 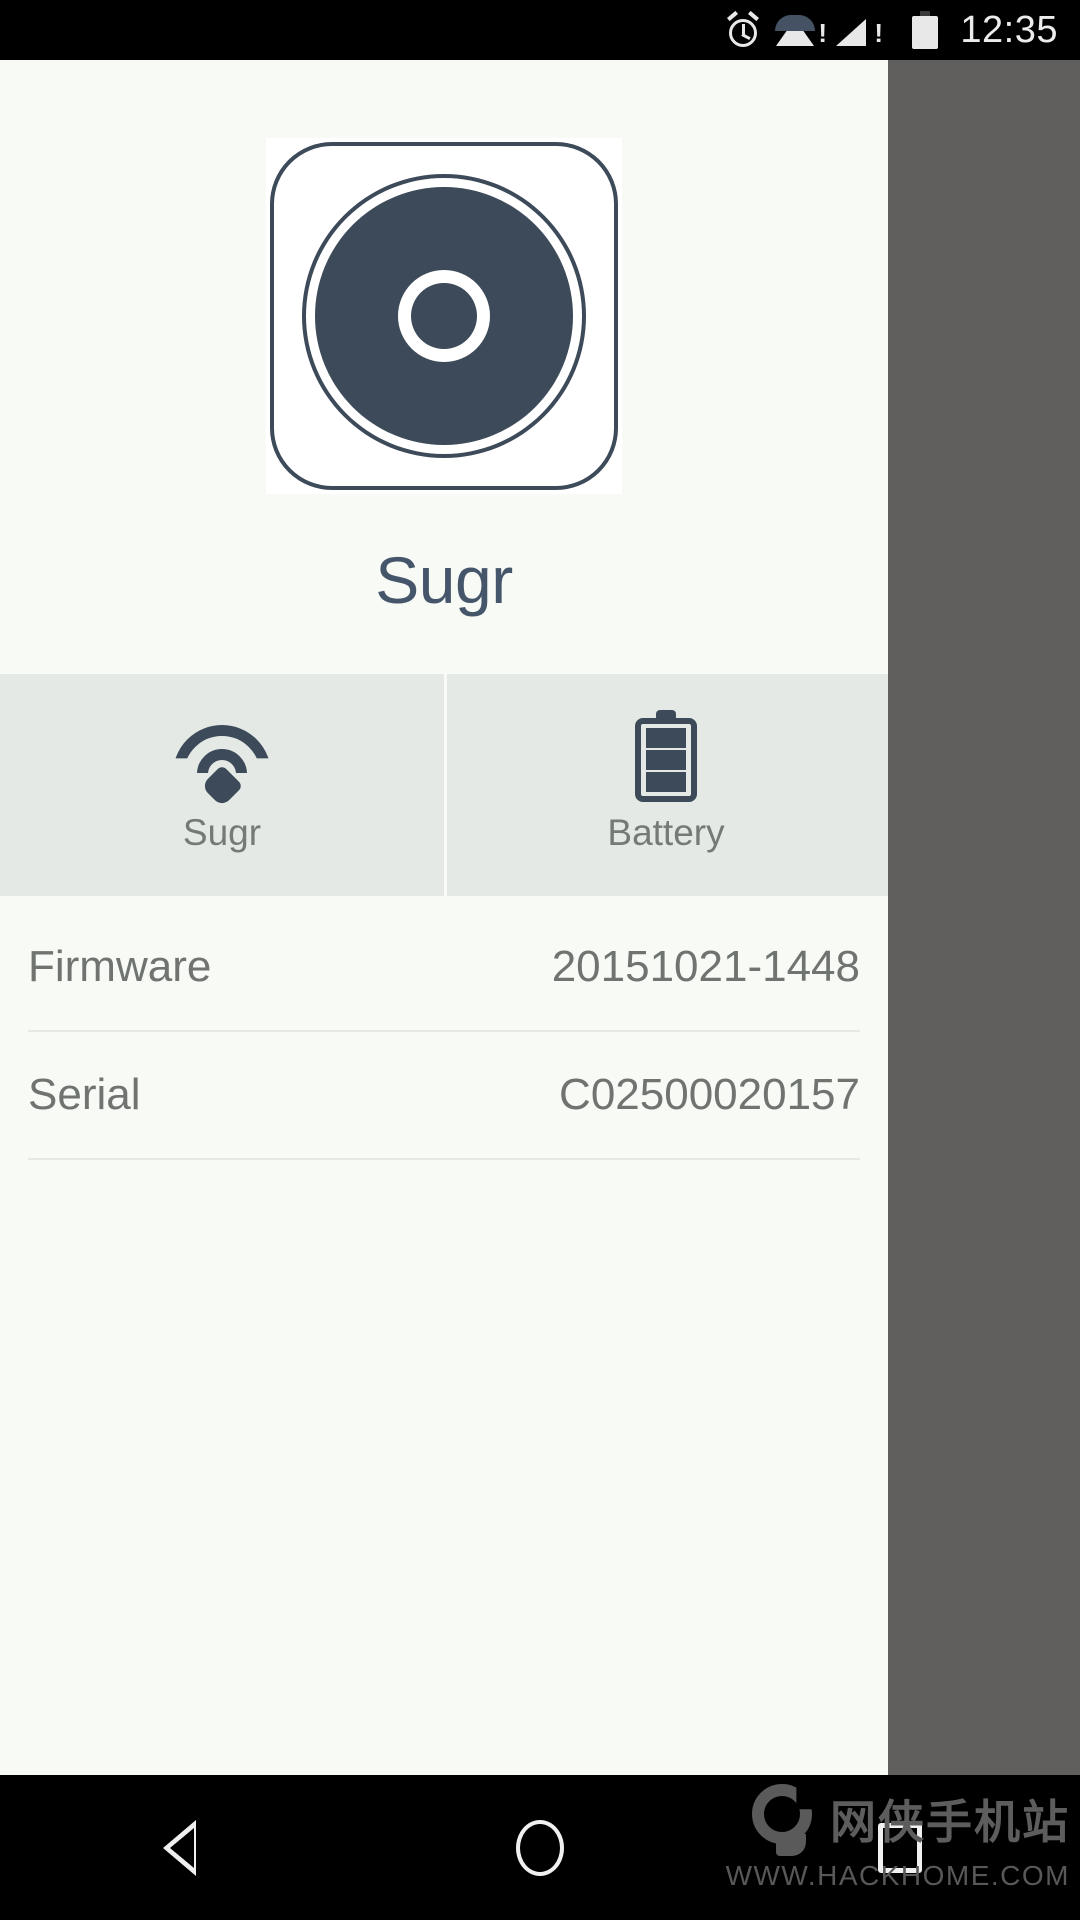 What do you see at coordinates (444, 580) in the screenshot?
I see `device-name-title: Sugr` at bounding box center [444, 580].